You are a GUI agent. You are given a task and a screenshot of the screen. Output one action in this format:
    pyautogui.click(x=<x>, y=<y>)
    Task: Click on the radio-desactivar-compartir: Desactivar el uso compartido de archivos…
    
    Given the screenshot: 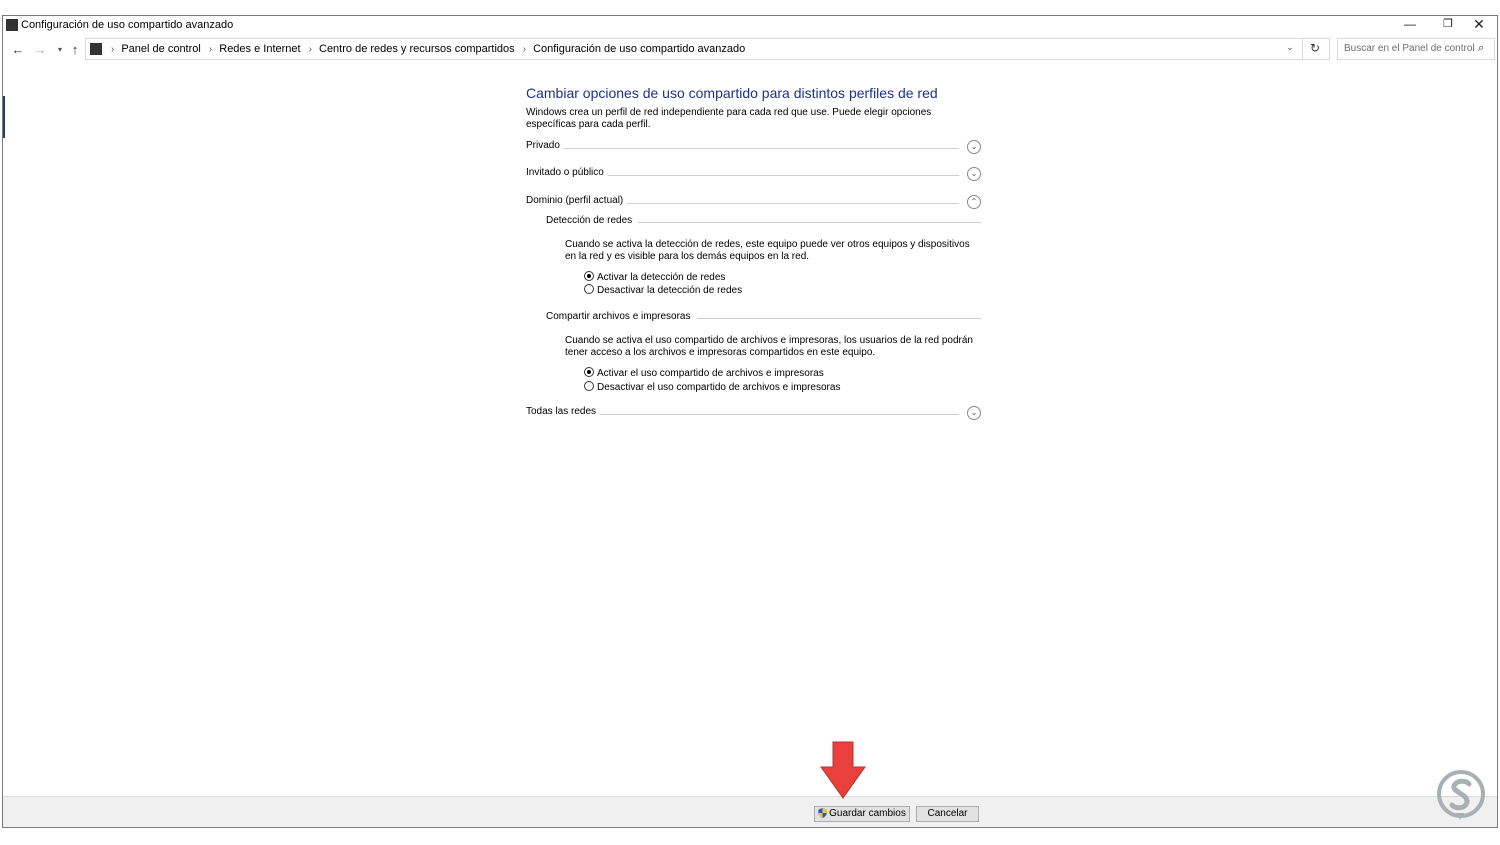 What is the action you would take?
    pyautogui.click(x=712, y=387)
    